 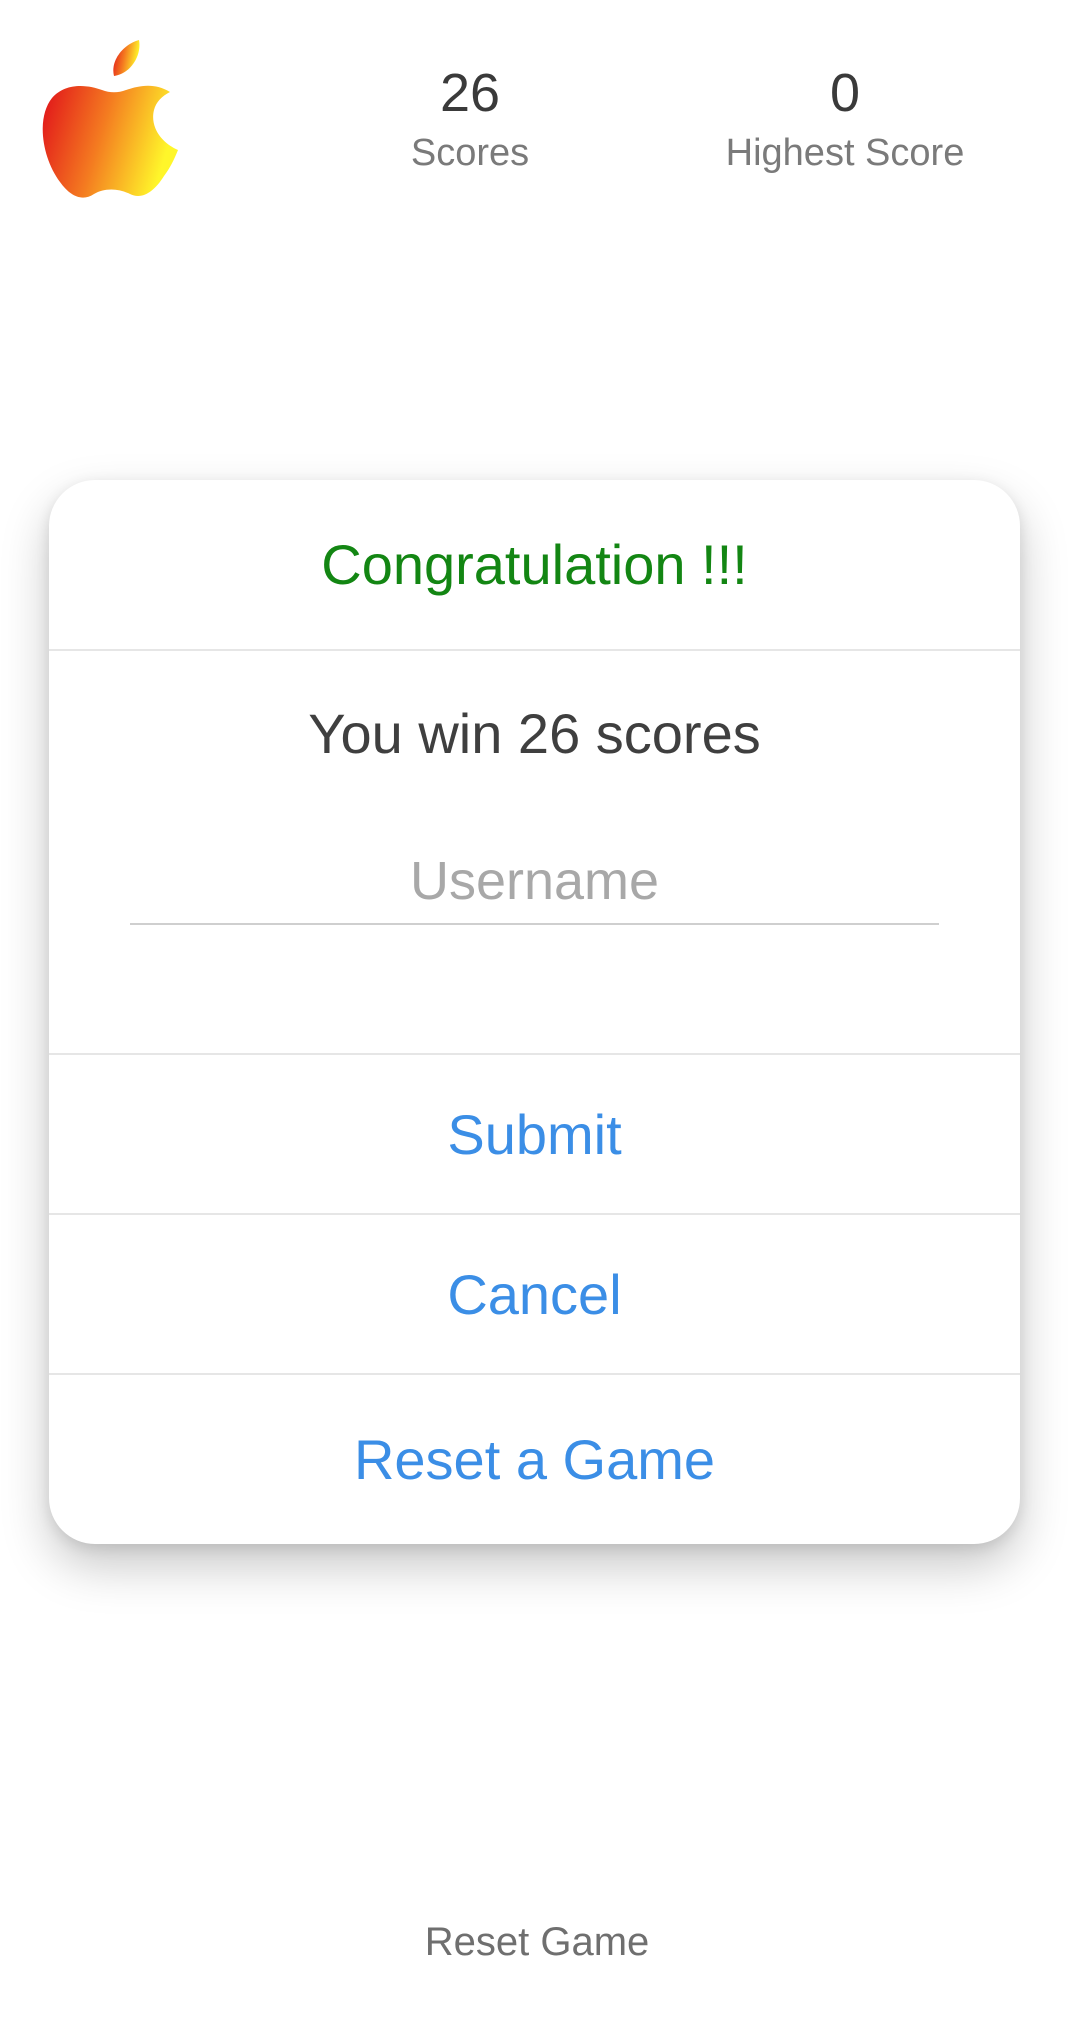 I want to click on scores-stat: 26 Scores, so click(x=470, y=118).